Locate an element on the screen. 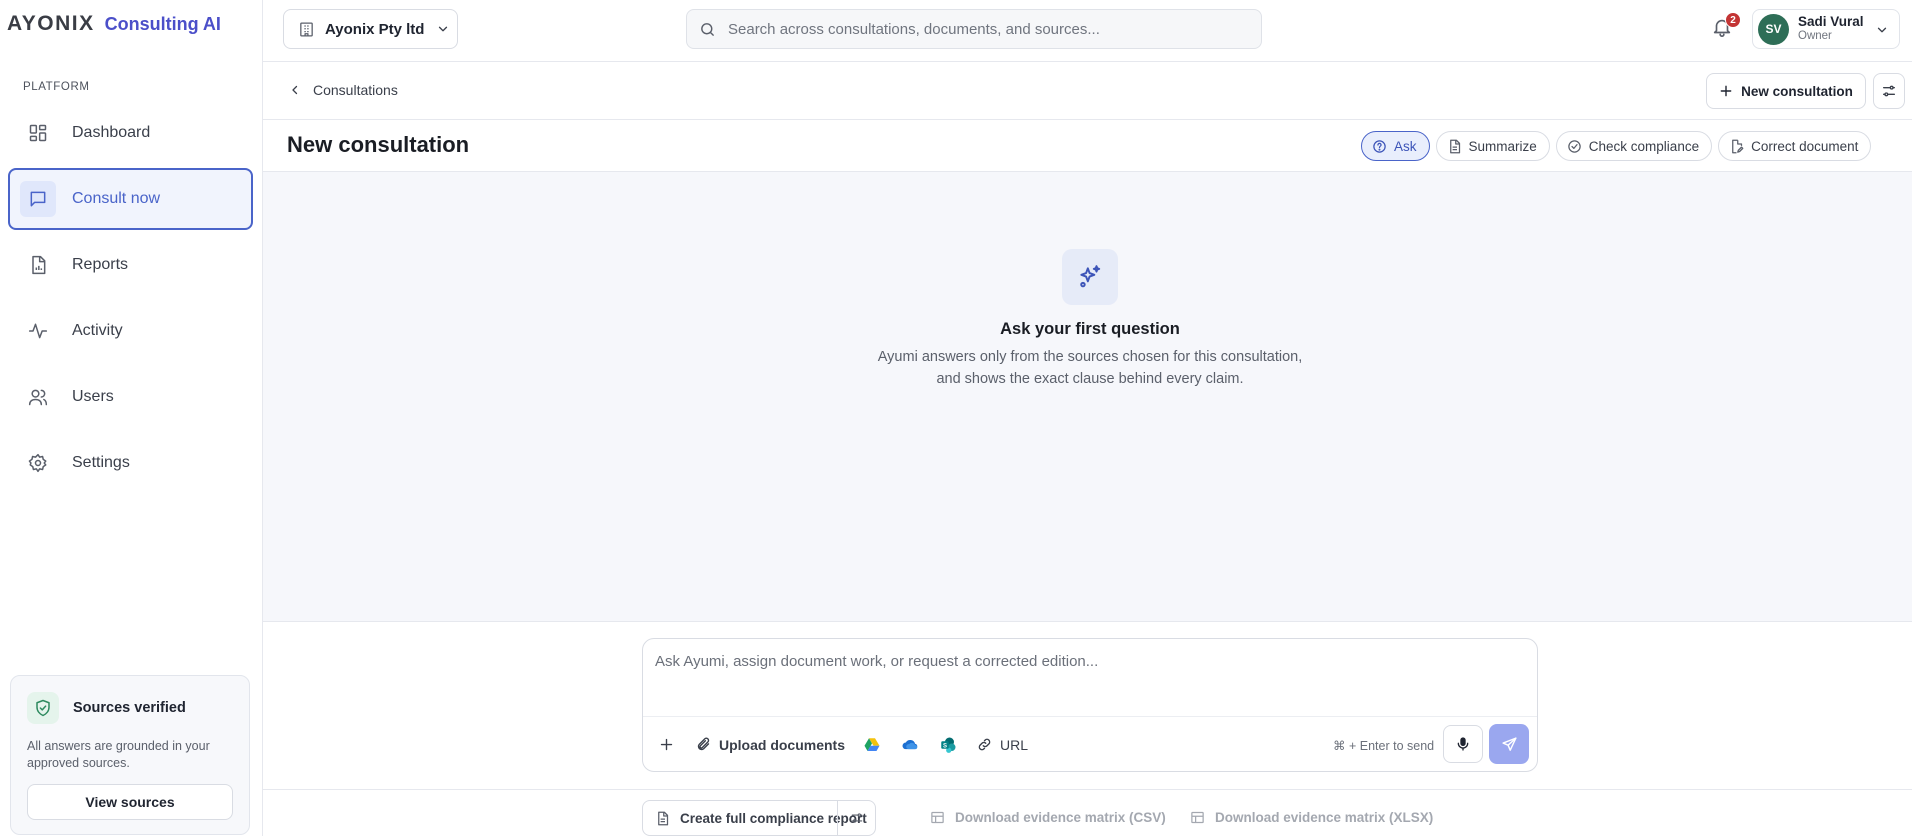 Image resolution: width=1912 pixels, height=836 pixels. mode-label: Check compliance is located at coordinates (1644, 146).